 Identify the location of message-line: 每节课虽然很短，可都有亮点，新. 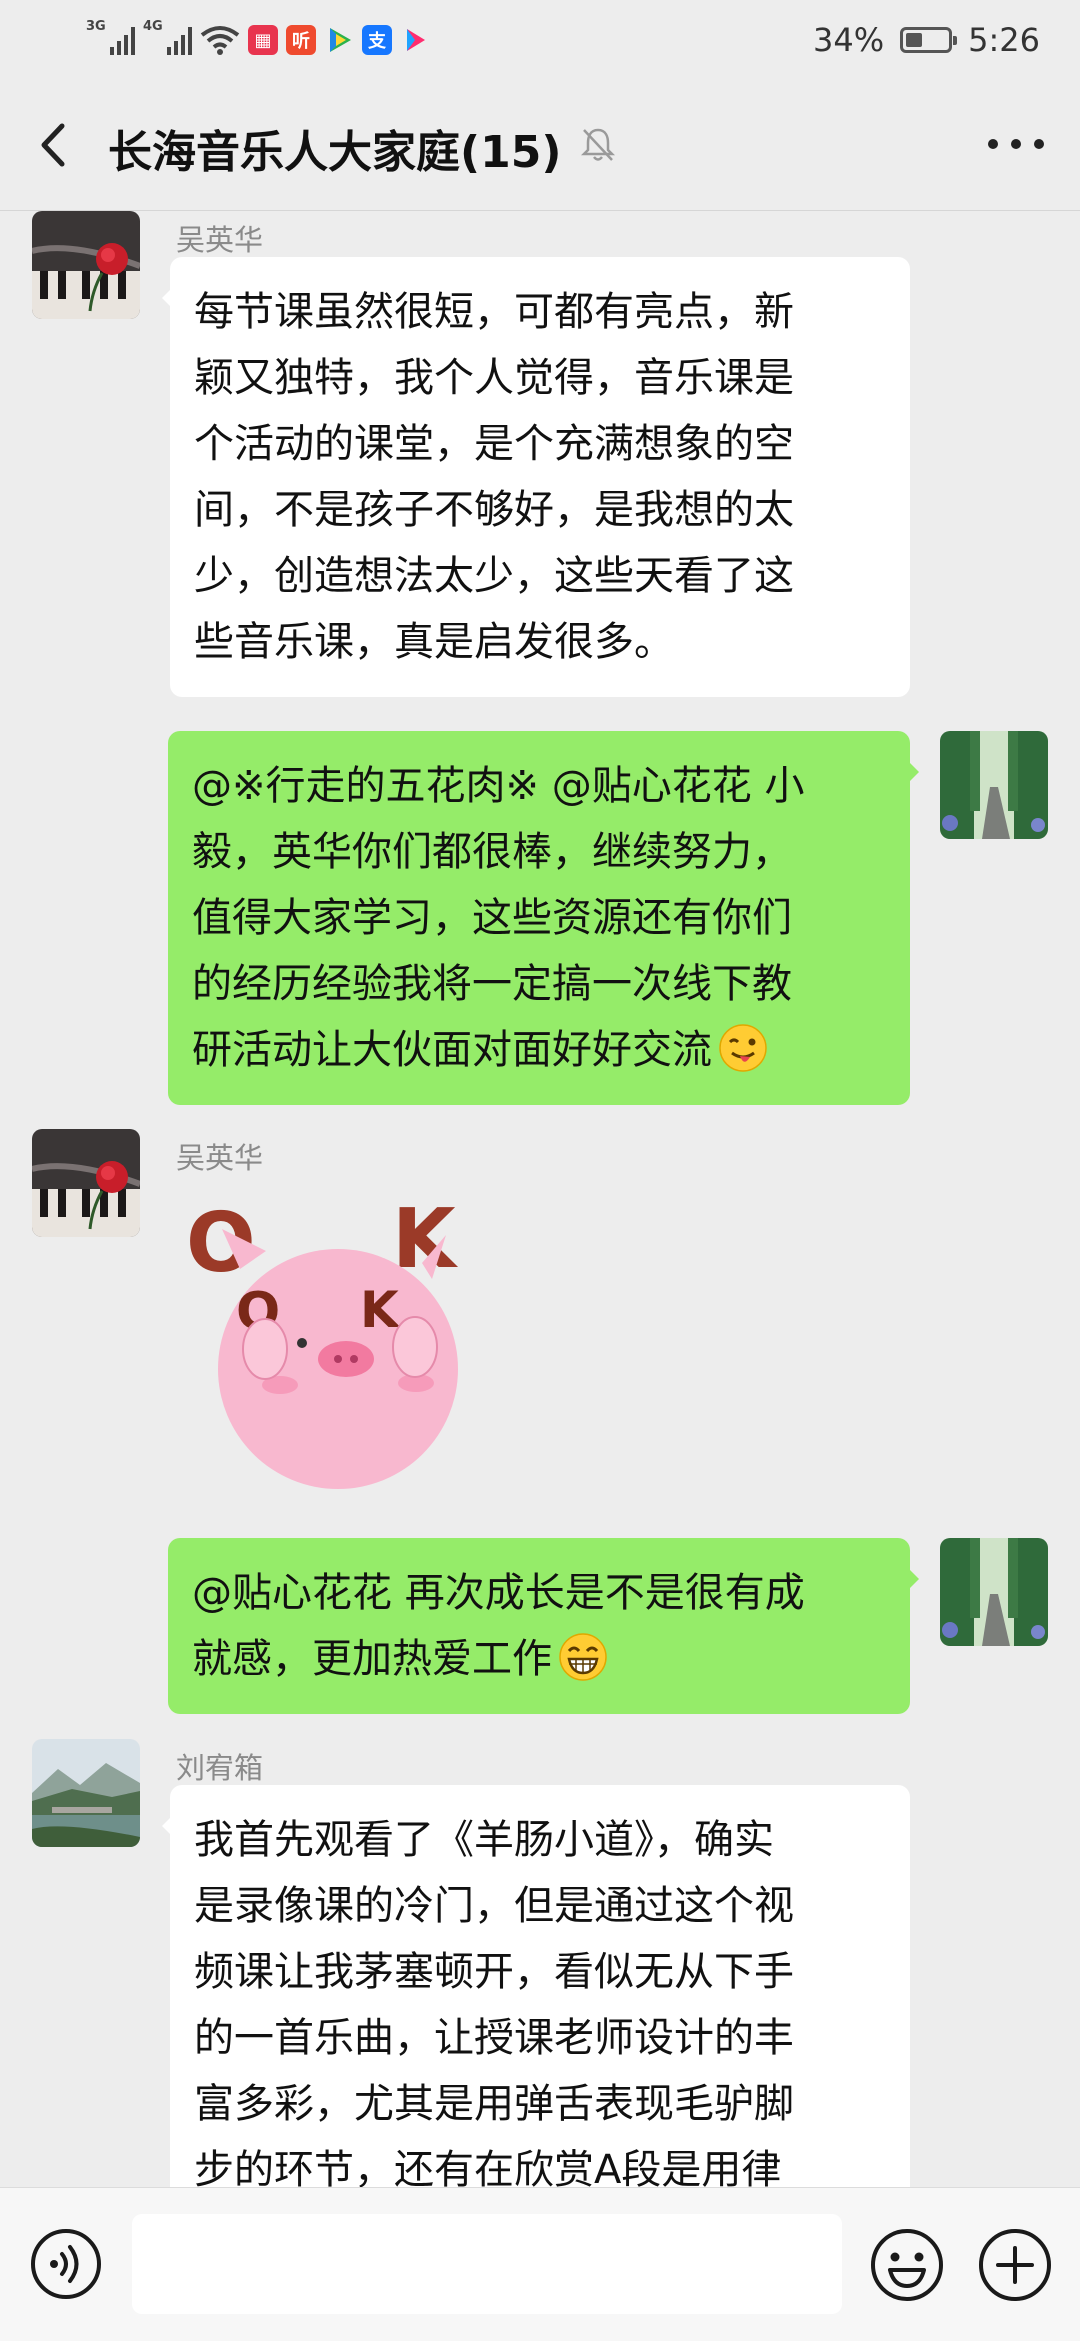
(494, 312).